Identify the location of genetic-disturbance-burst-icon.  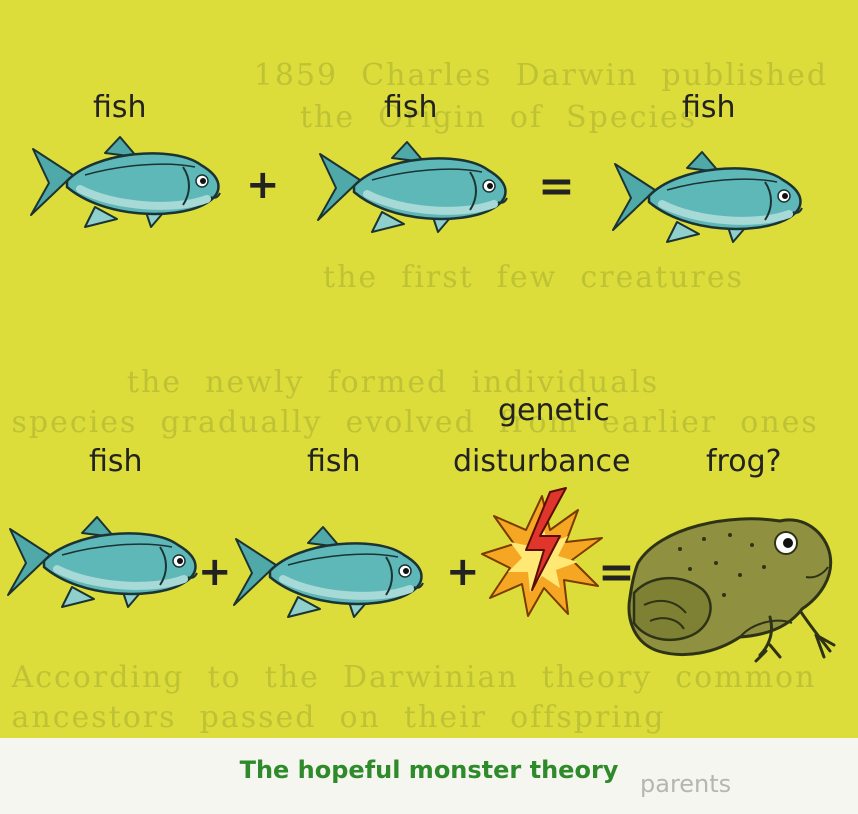
(542, 552).